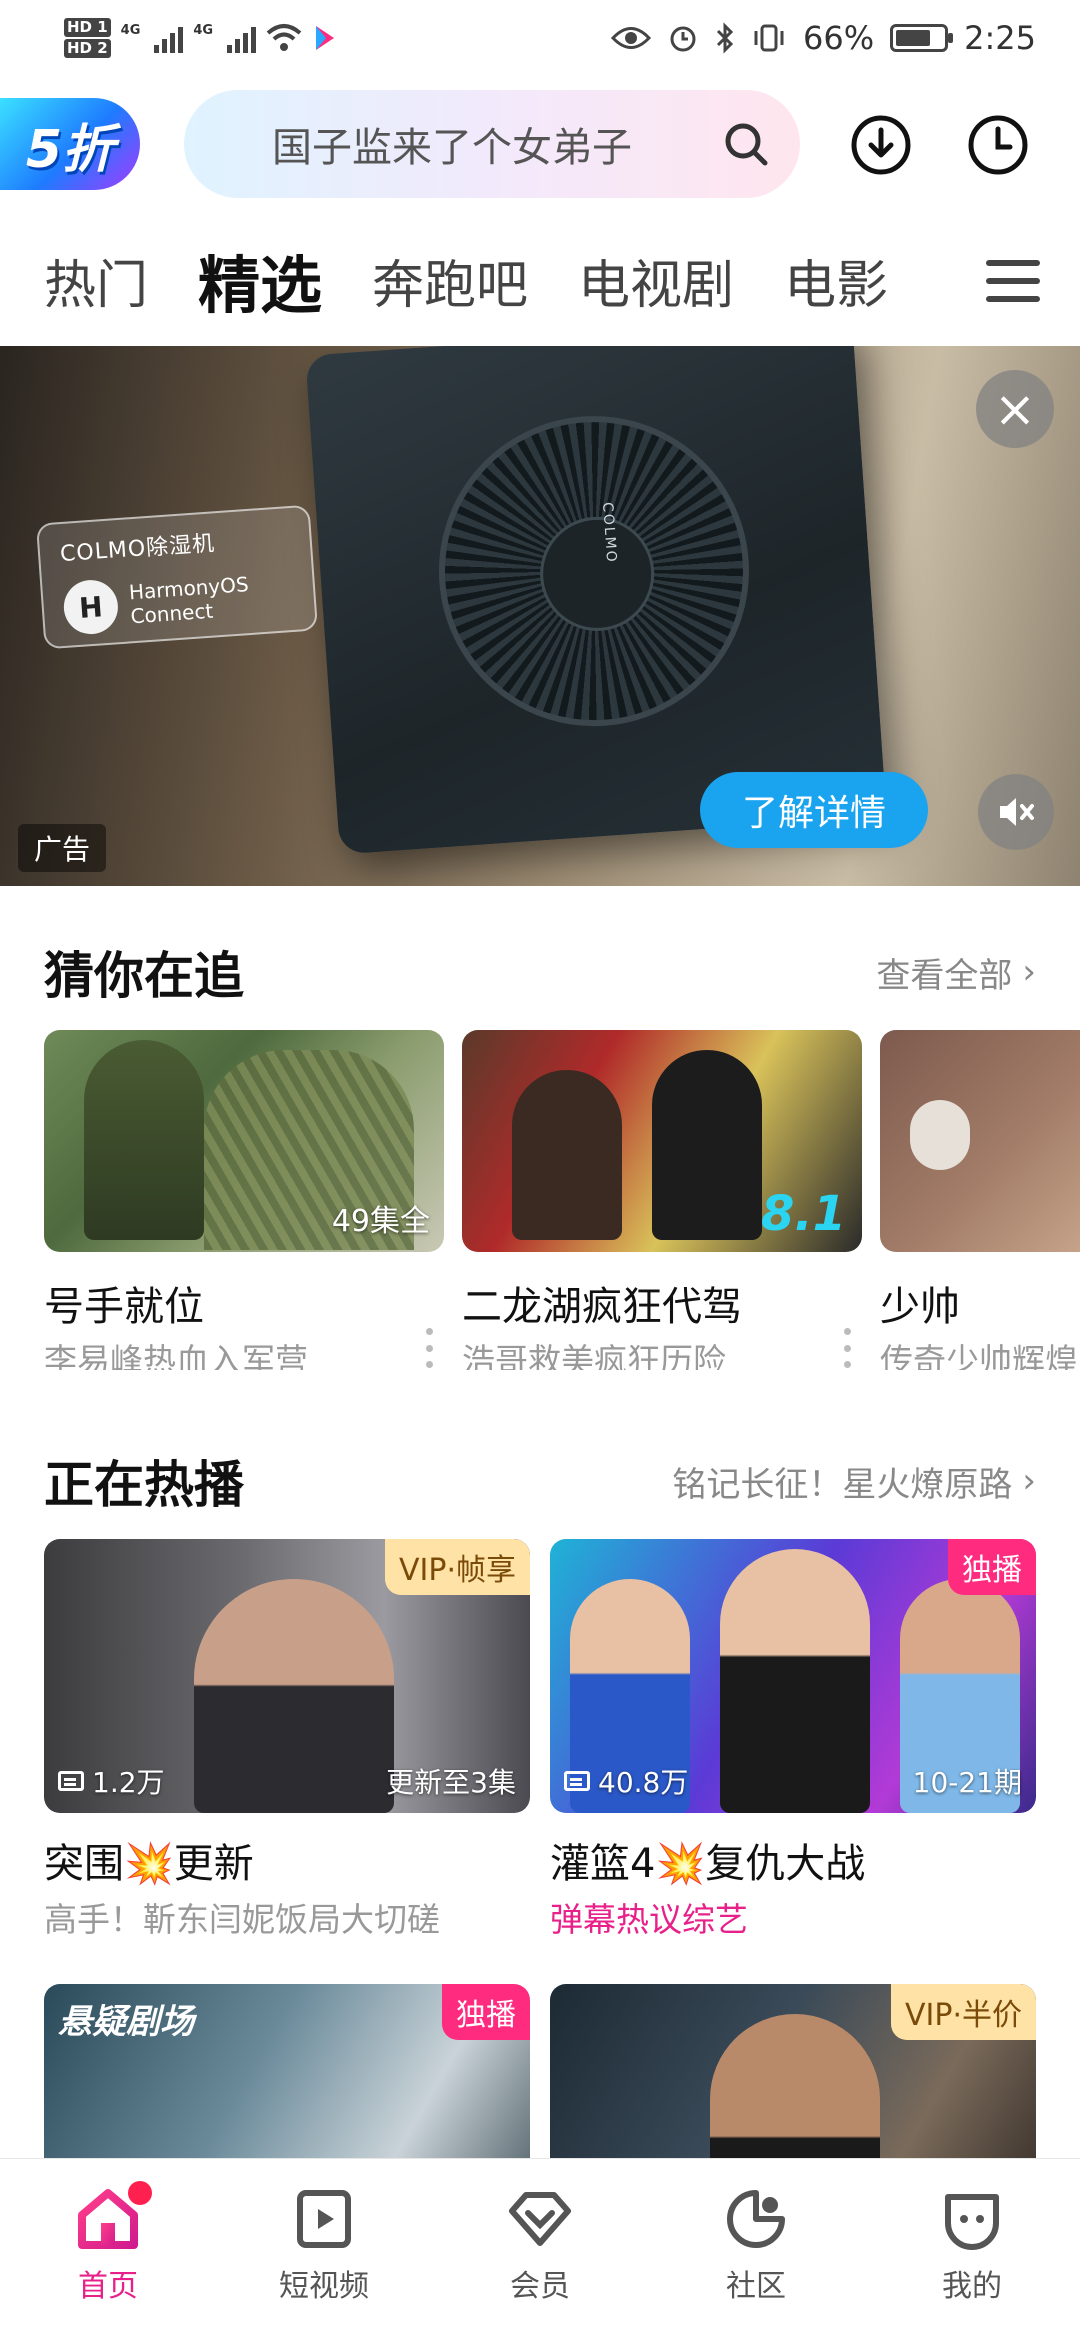 Image resolution: width=1080 pixels, height=2340 pixels. Describe the element at coordinates (284, 37) in the screenshot. I see `wifi-icon` at that location.